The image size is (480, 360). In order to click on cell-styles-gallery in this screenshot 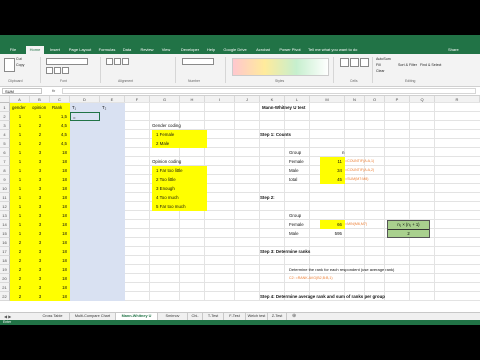, I will do `click(280, 67)`.